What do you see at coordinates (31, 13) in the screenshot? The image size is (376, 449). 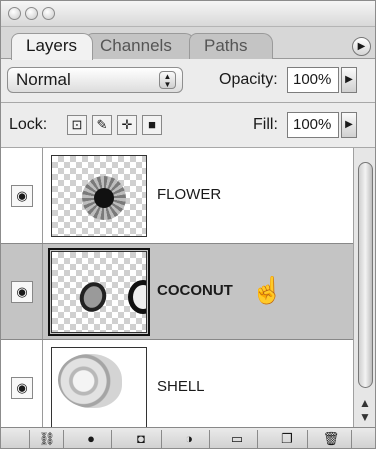 I see `minimize-light-icon` at bounding box center [31, 13].